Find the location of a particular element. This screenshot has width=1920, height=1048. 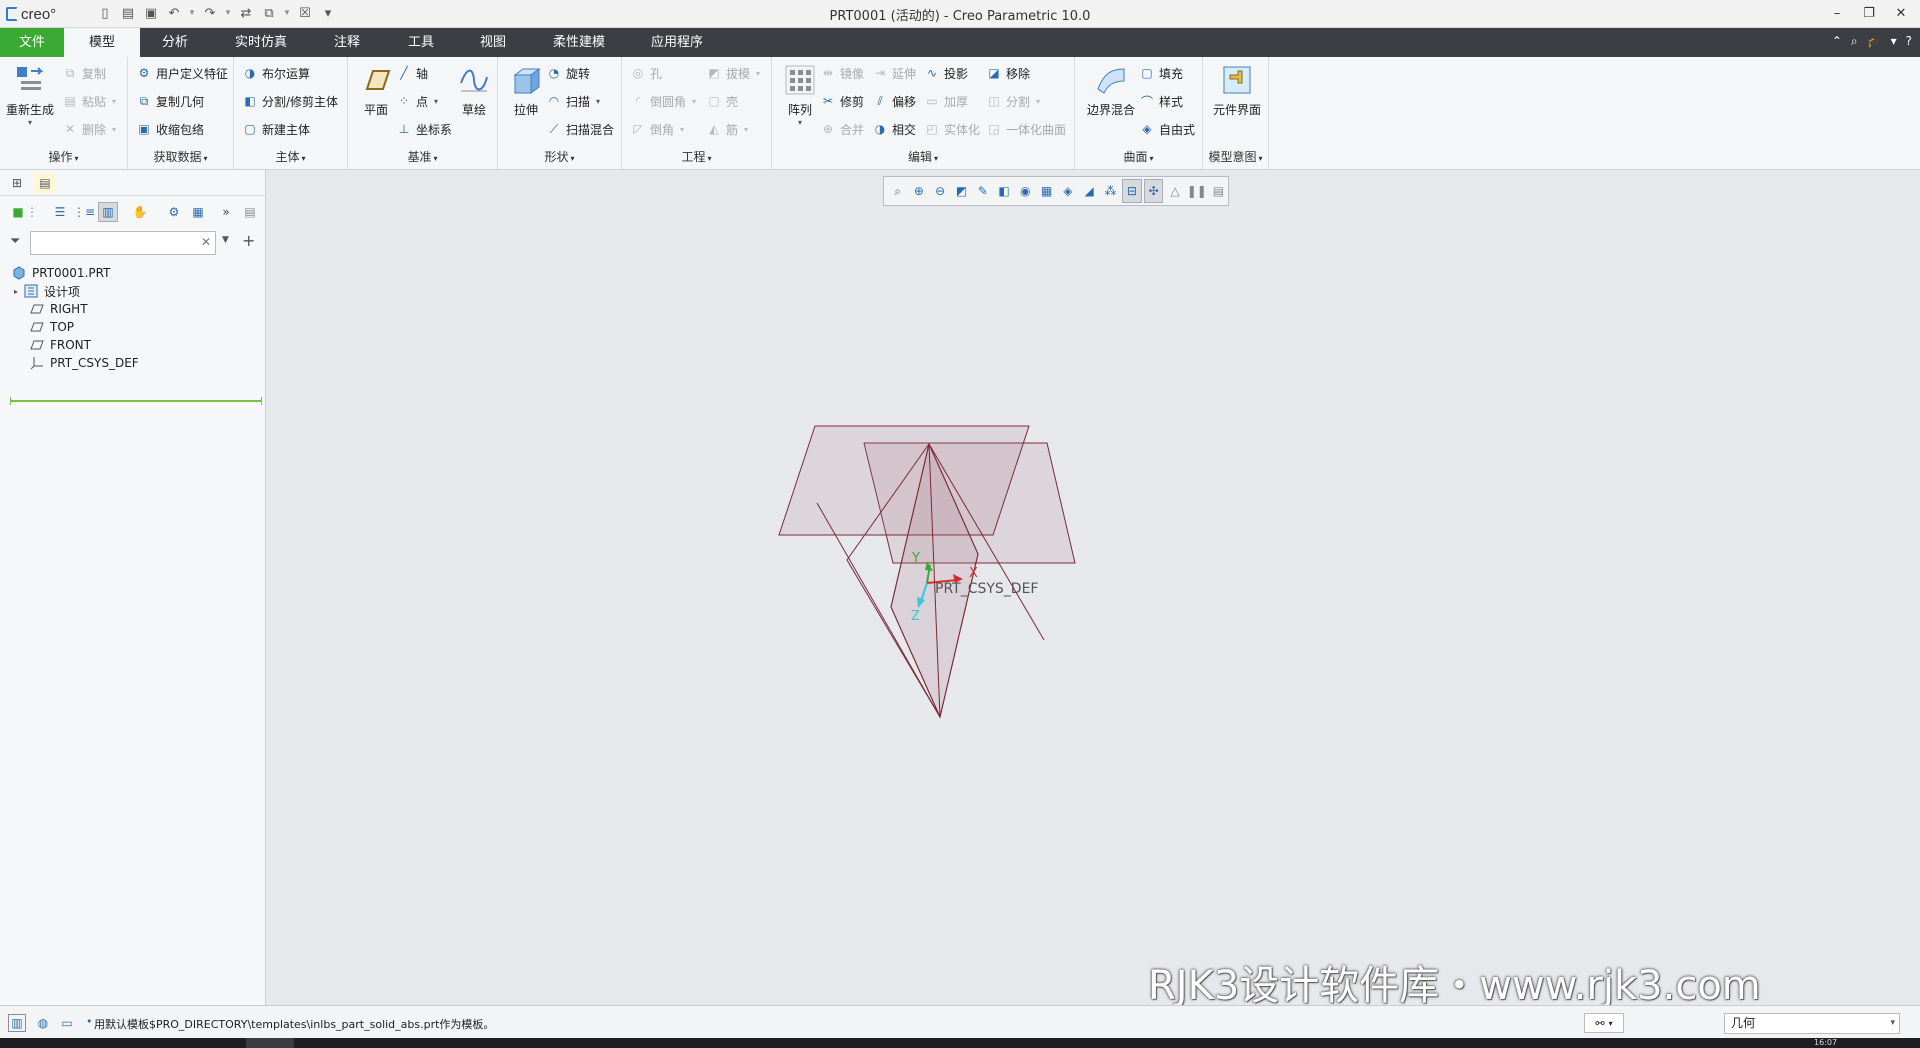

mirror-button: ⇹ 镜像 is located at coordinates (842, 73).